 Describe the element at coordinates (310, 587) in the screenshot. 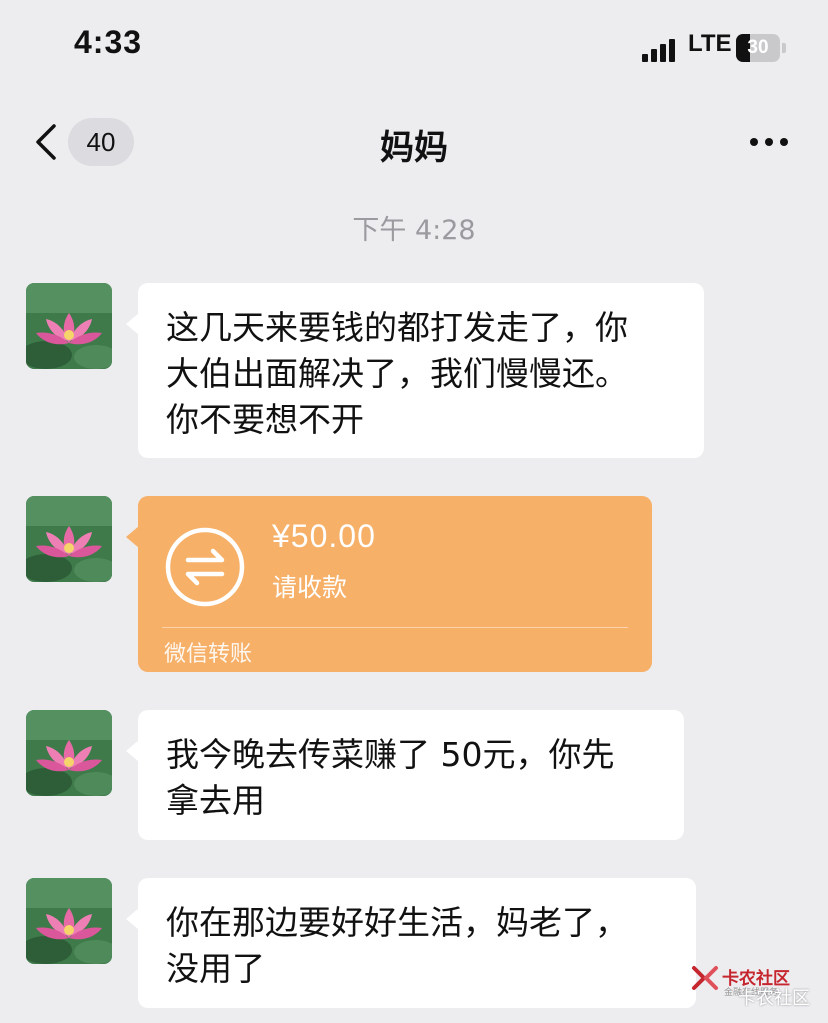

I see `transfer-status: 请收款` at that location.